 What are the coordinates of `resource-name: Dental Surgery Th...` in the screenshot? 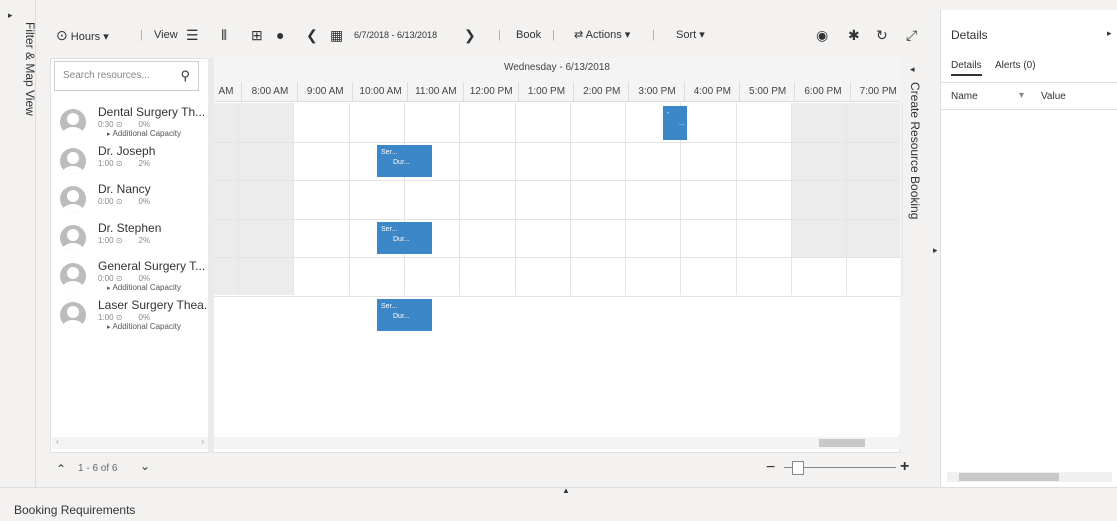 It's located at (151, 112).